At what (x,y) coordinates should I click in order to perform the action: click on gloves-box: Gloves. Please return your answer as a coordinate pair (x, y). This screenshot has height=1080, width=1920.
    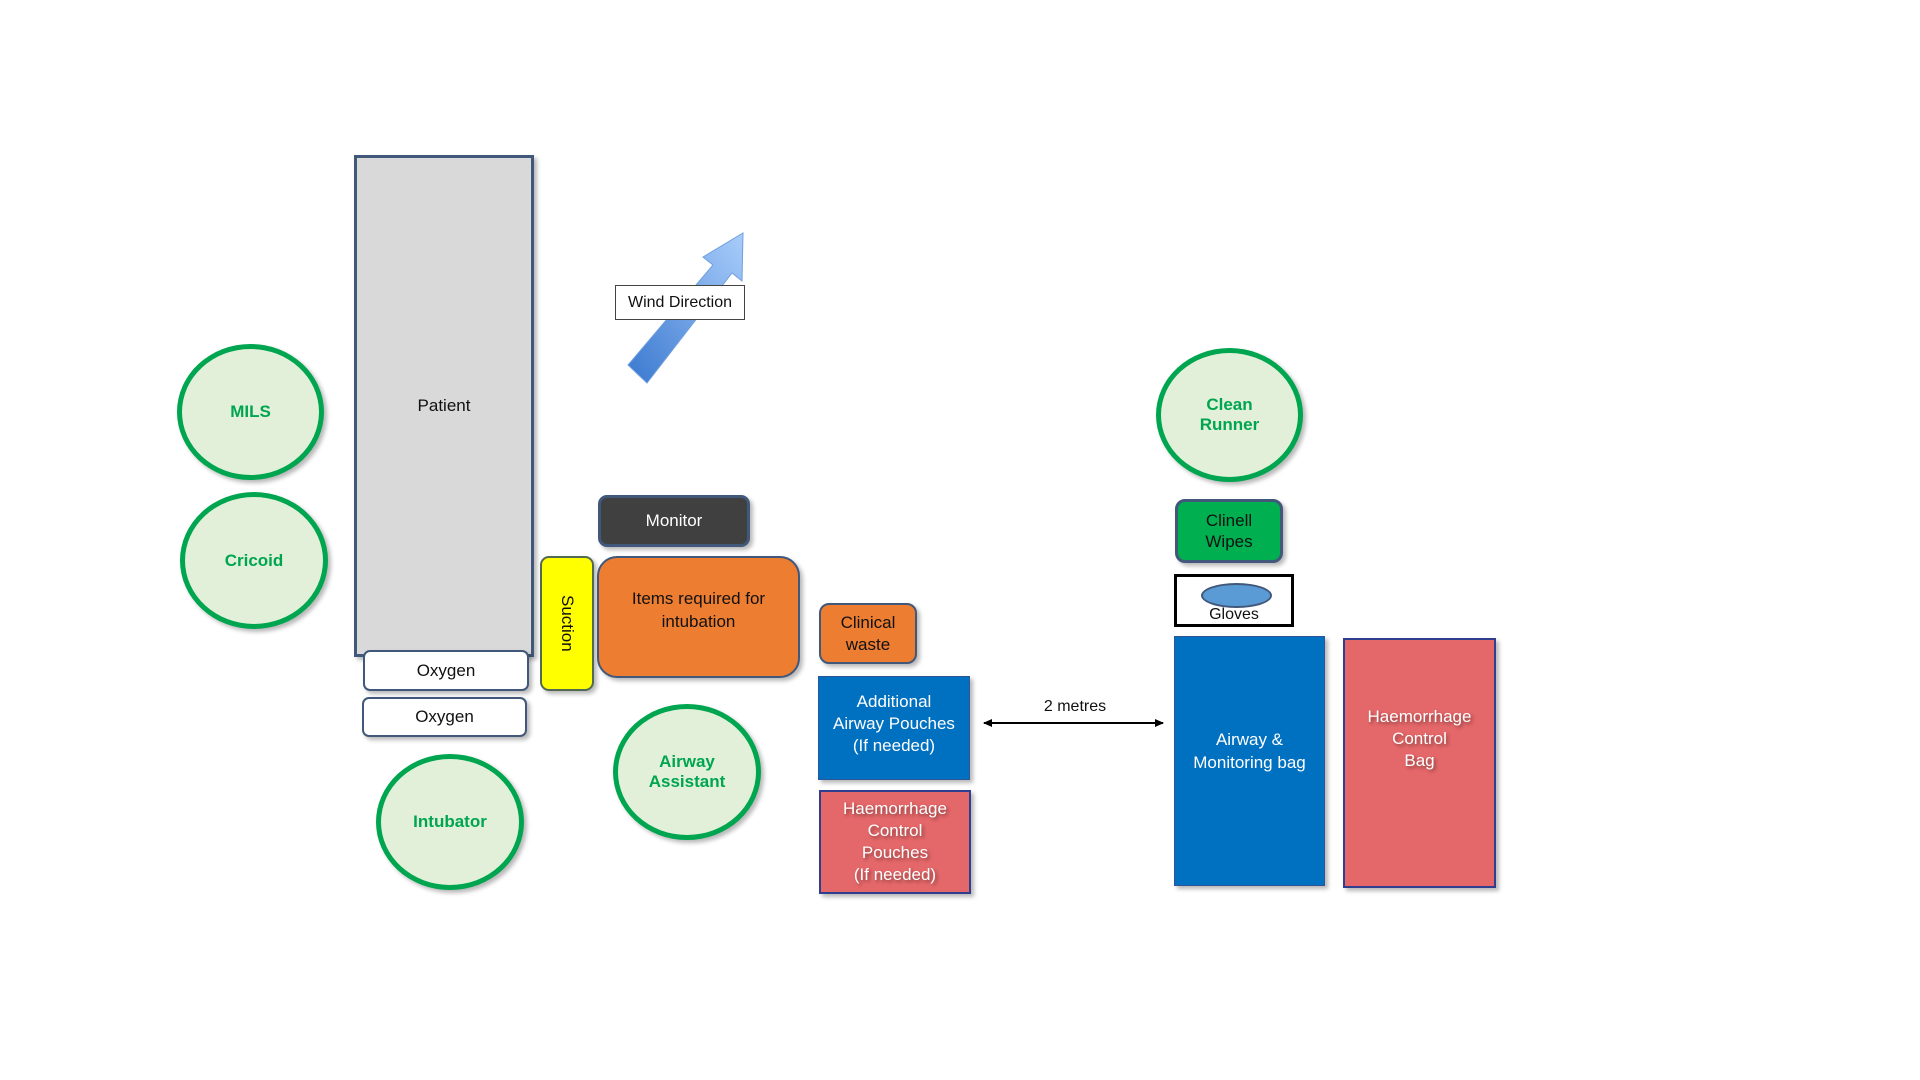
    Looking at the image, I should click on (1234, 600).